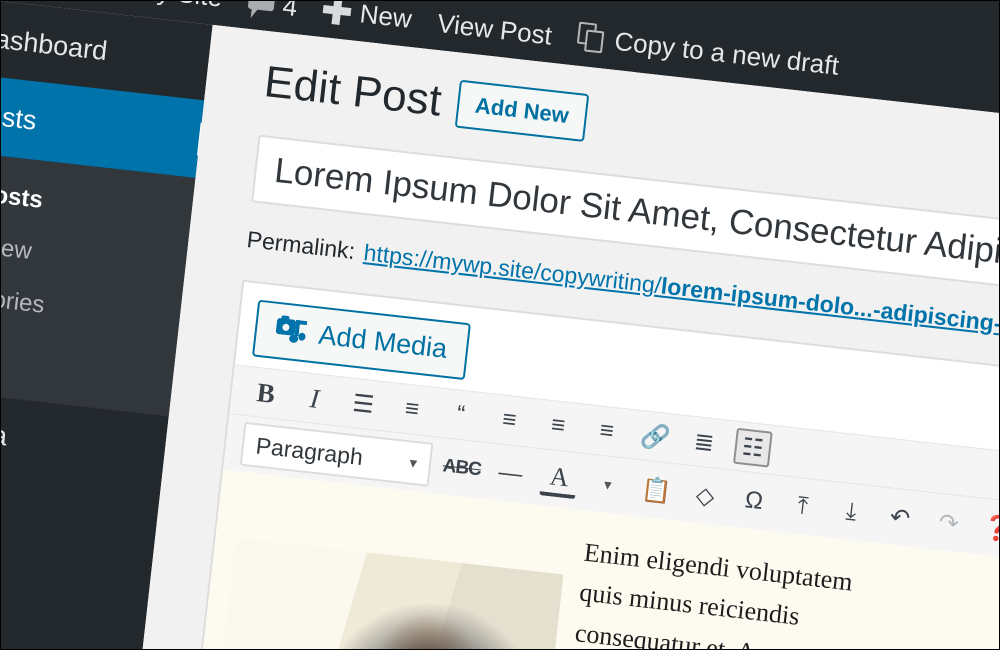 The height and width of the screenshot is (650, 1000). What do you see at coordinates (705, 496) in the screenshot?
I see `clear-formatting-button: ◇` at bounding box center [705, 496].